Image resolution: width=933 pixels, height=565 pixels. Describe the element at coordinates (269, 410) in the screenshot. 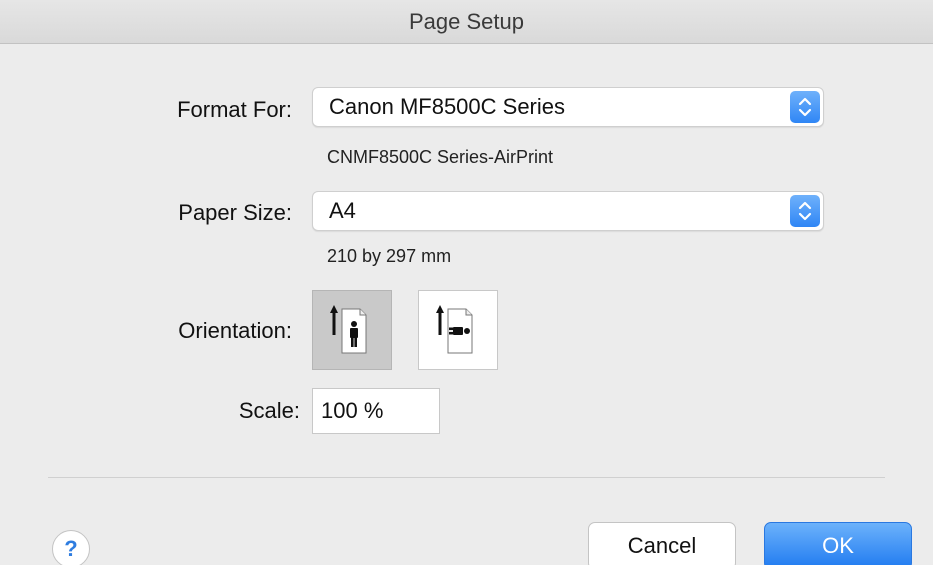

I see `scale-label: Scale:` at that location.